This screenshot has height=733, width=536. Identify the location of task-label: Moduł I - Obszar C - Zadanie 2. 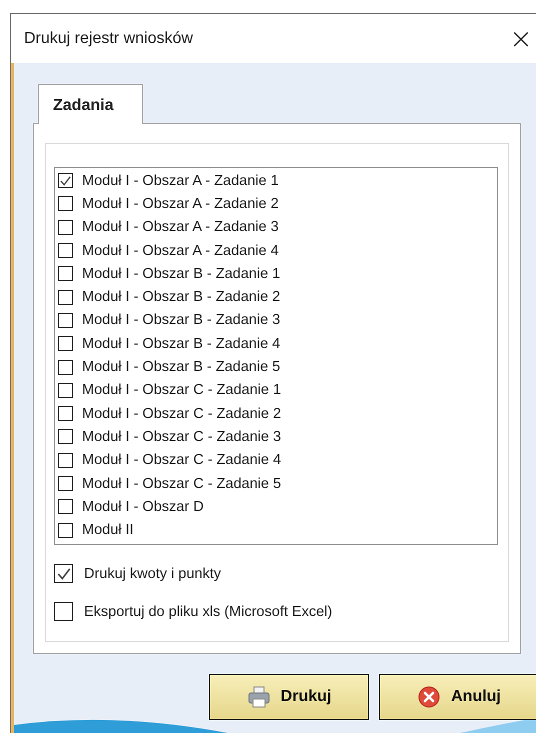
(182, 414).